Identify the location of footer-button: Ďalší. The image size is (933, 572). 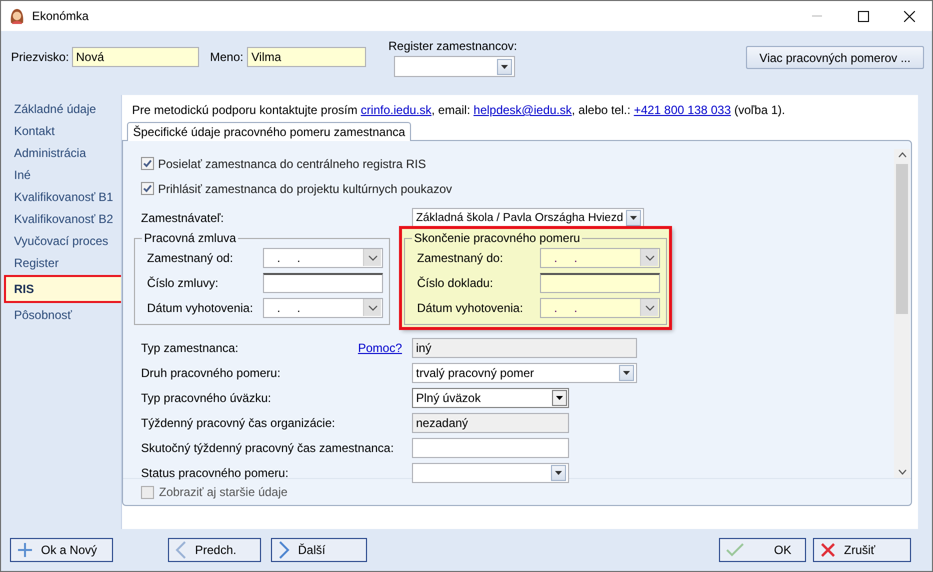
(319, 550).